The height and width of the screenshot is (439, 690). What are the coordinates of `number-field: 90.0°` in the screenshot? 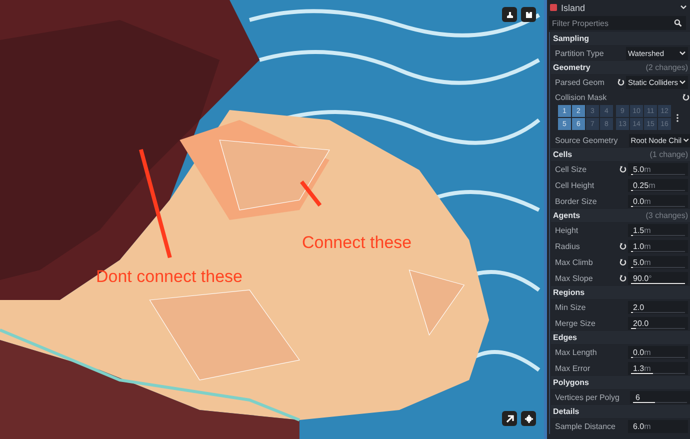 It's located at (658, 278).